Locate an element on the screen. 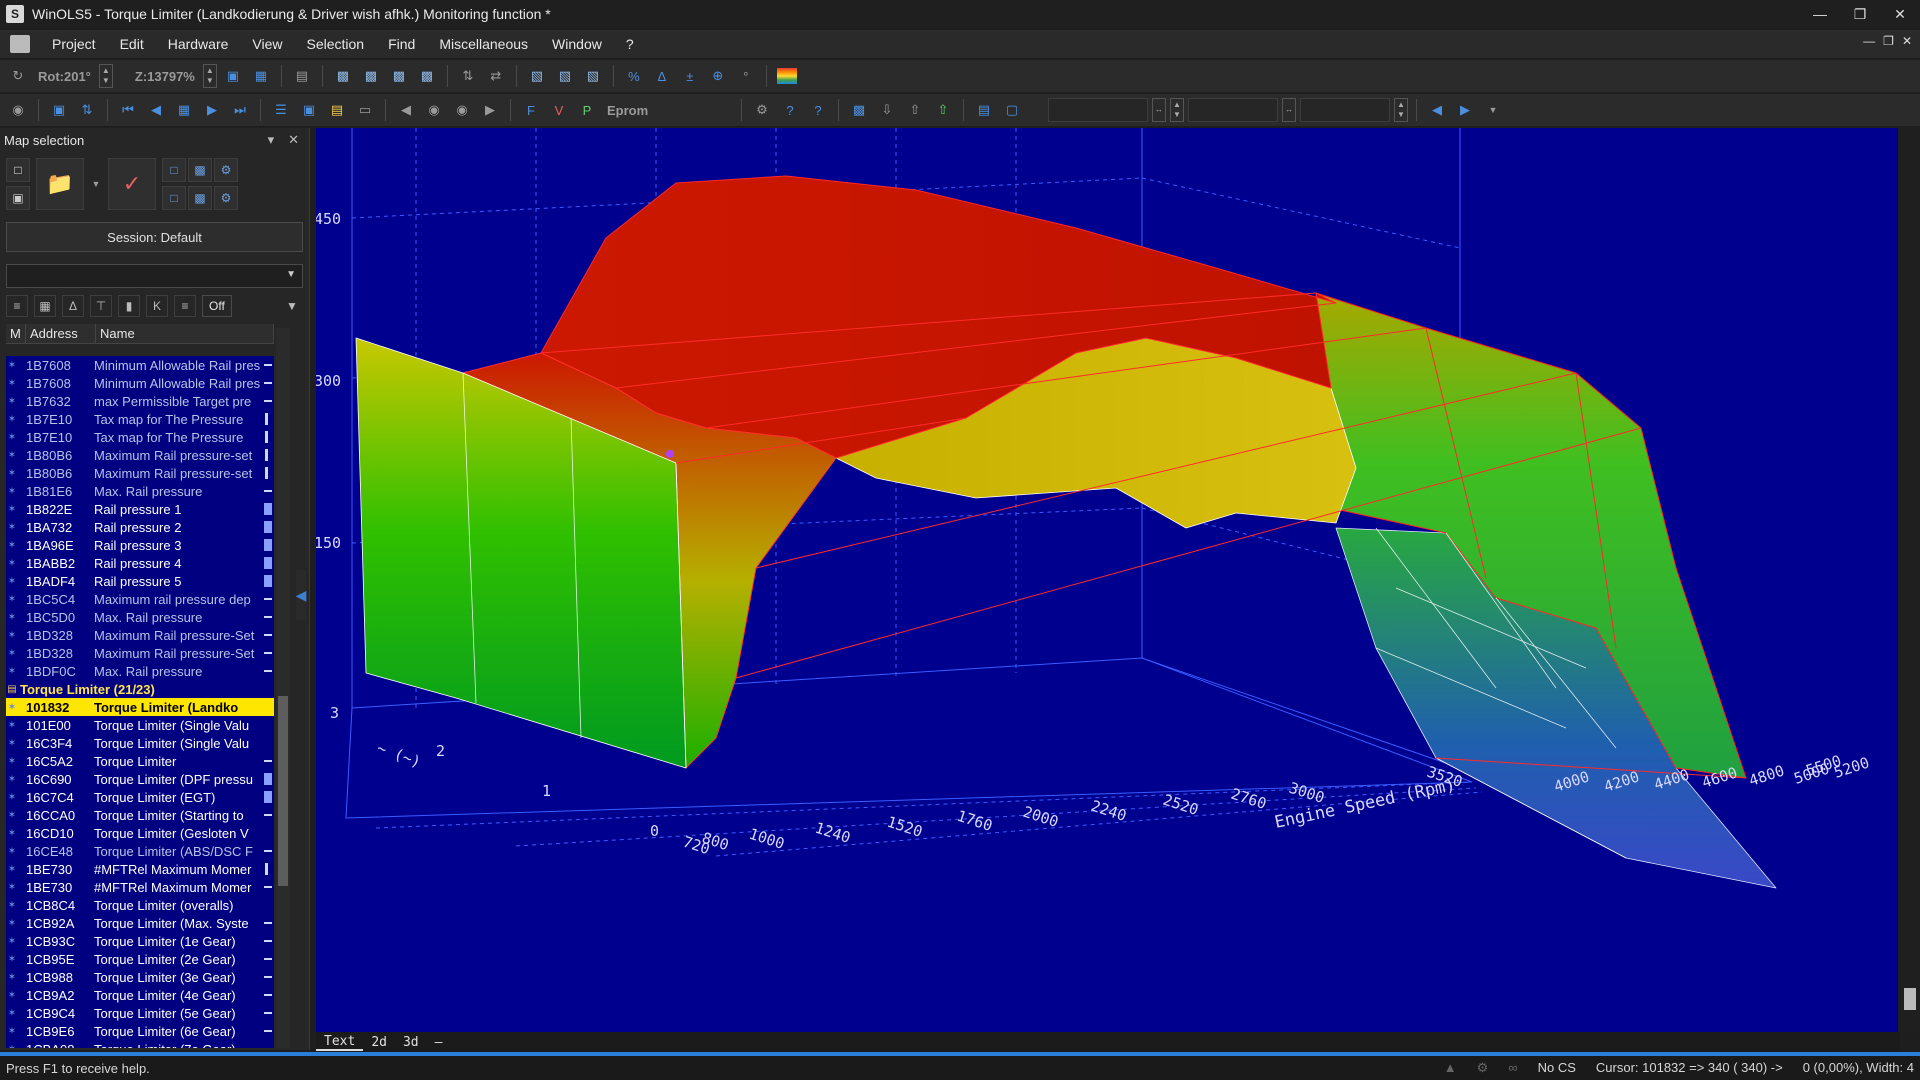 This screenshot has height=1080, width=1920. percent-icon: % is located at coordinates (634, 76).